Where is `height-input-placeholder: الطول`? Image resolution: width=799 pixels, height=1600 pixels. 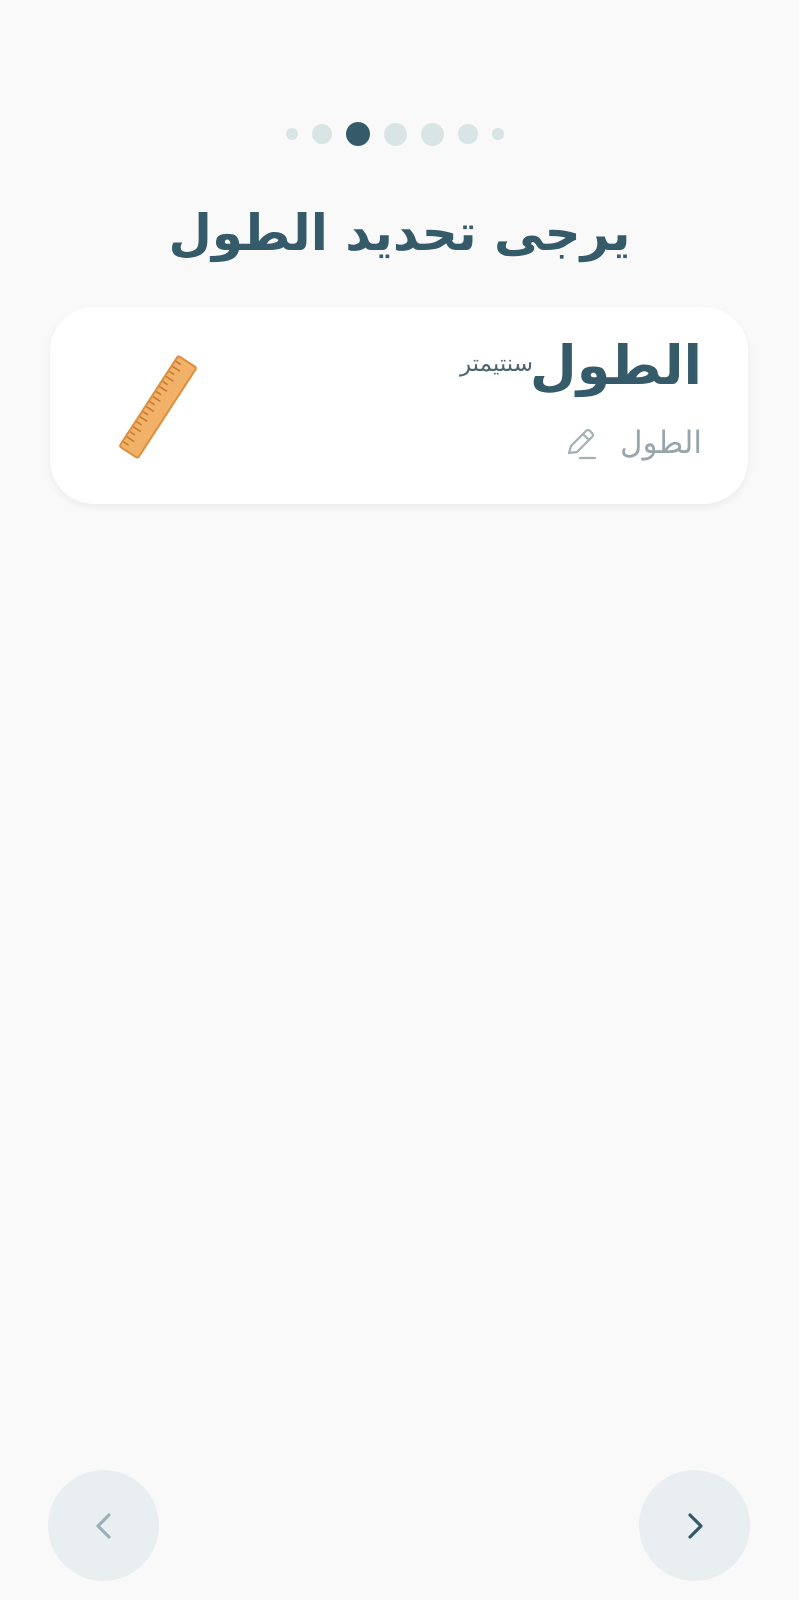
height-input-placeholder: الطول is located at coordinates (660, 443).